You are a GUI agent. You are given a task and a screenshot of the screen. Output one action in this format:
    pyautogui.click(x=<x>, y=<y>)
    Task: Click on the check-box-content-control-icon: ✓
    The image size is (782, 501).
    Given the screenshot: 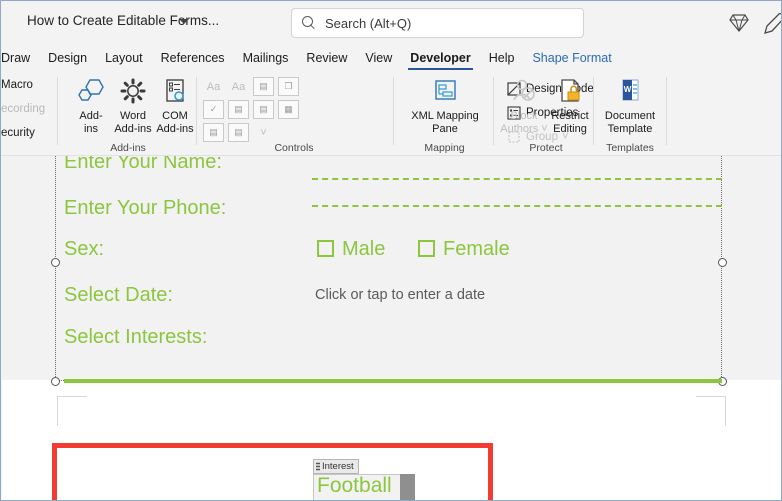 What is the action you would take?
    pyautogui.click(x=213, y=109)
    